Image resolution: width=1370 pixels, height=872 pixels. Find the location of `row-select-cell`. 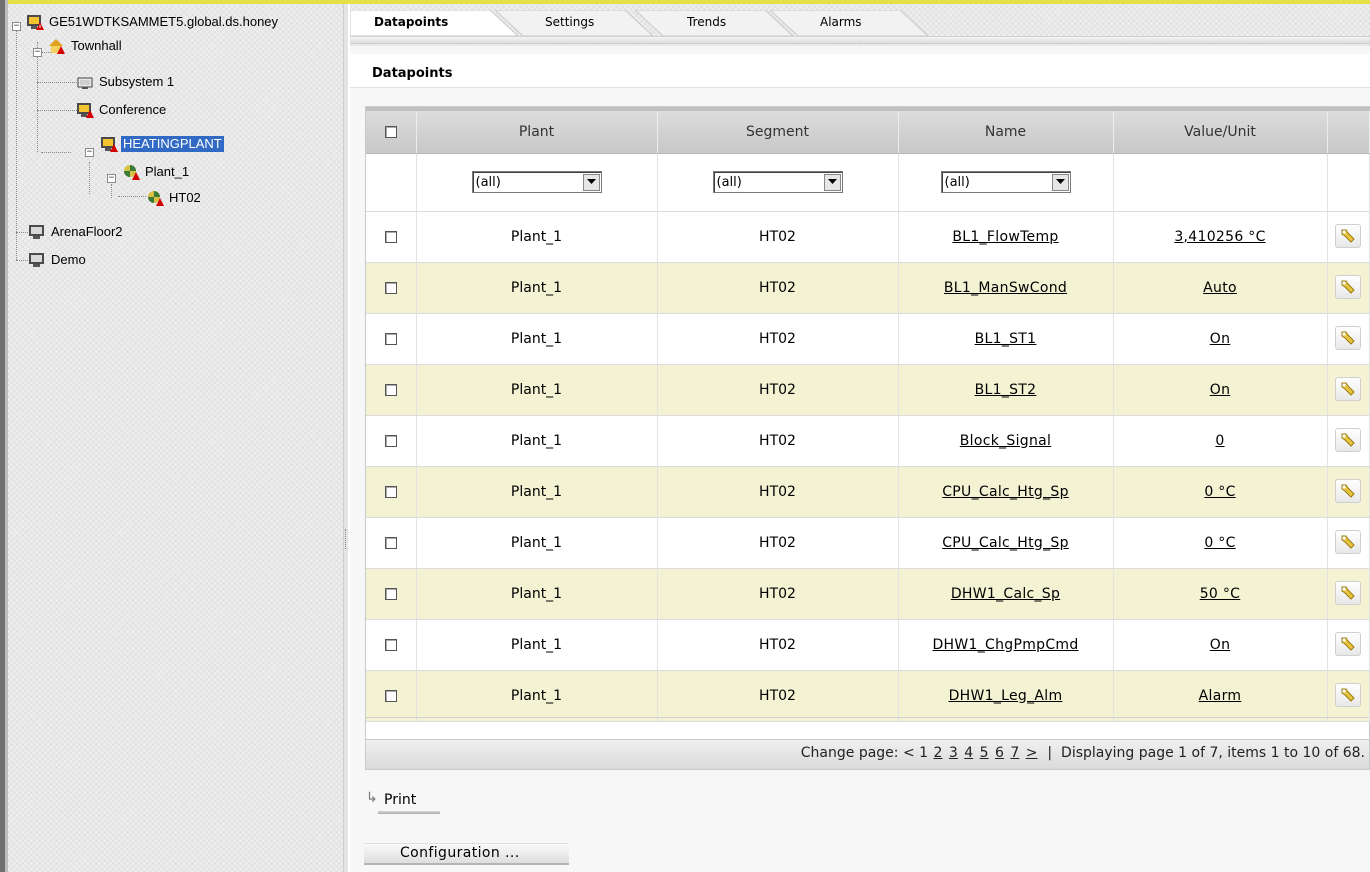

row-select-cell is located at coordinates (391, 594).